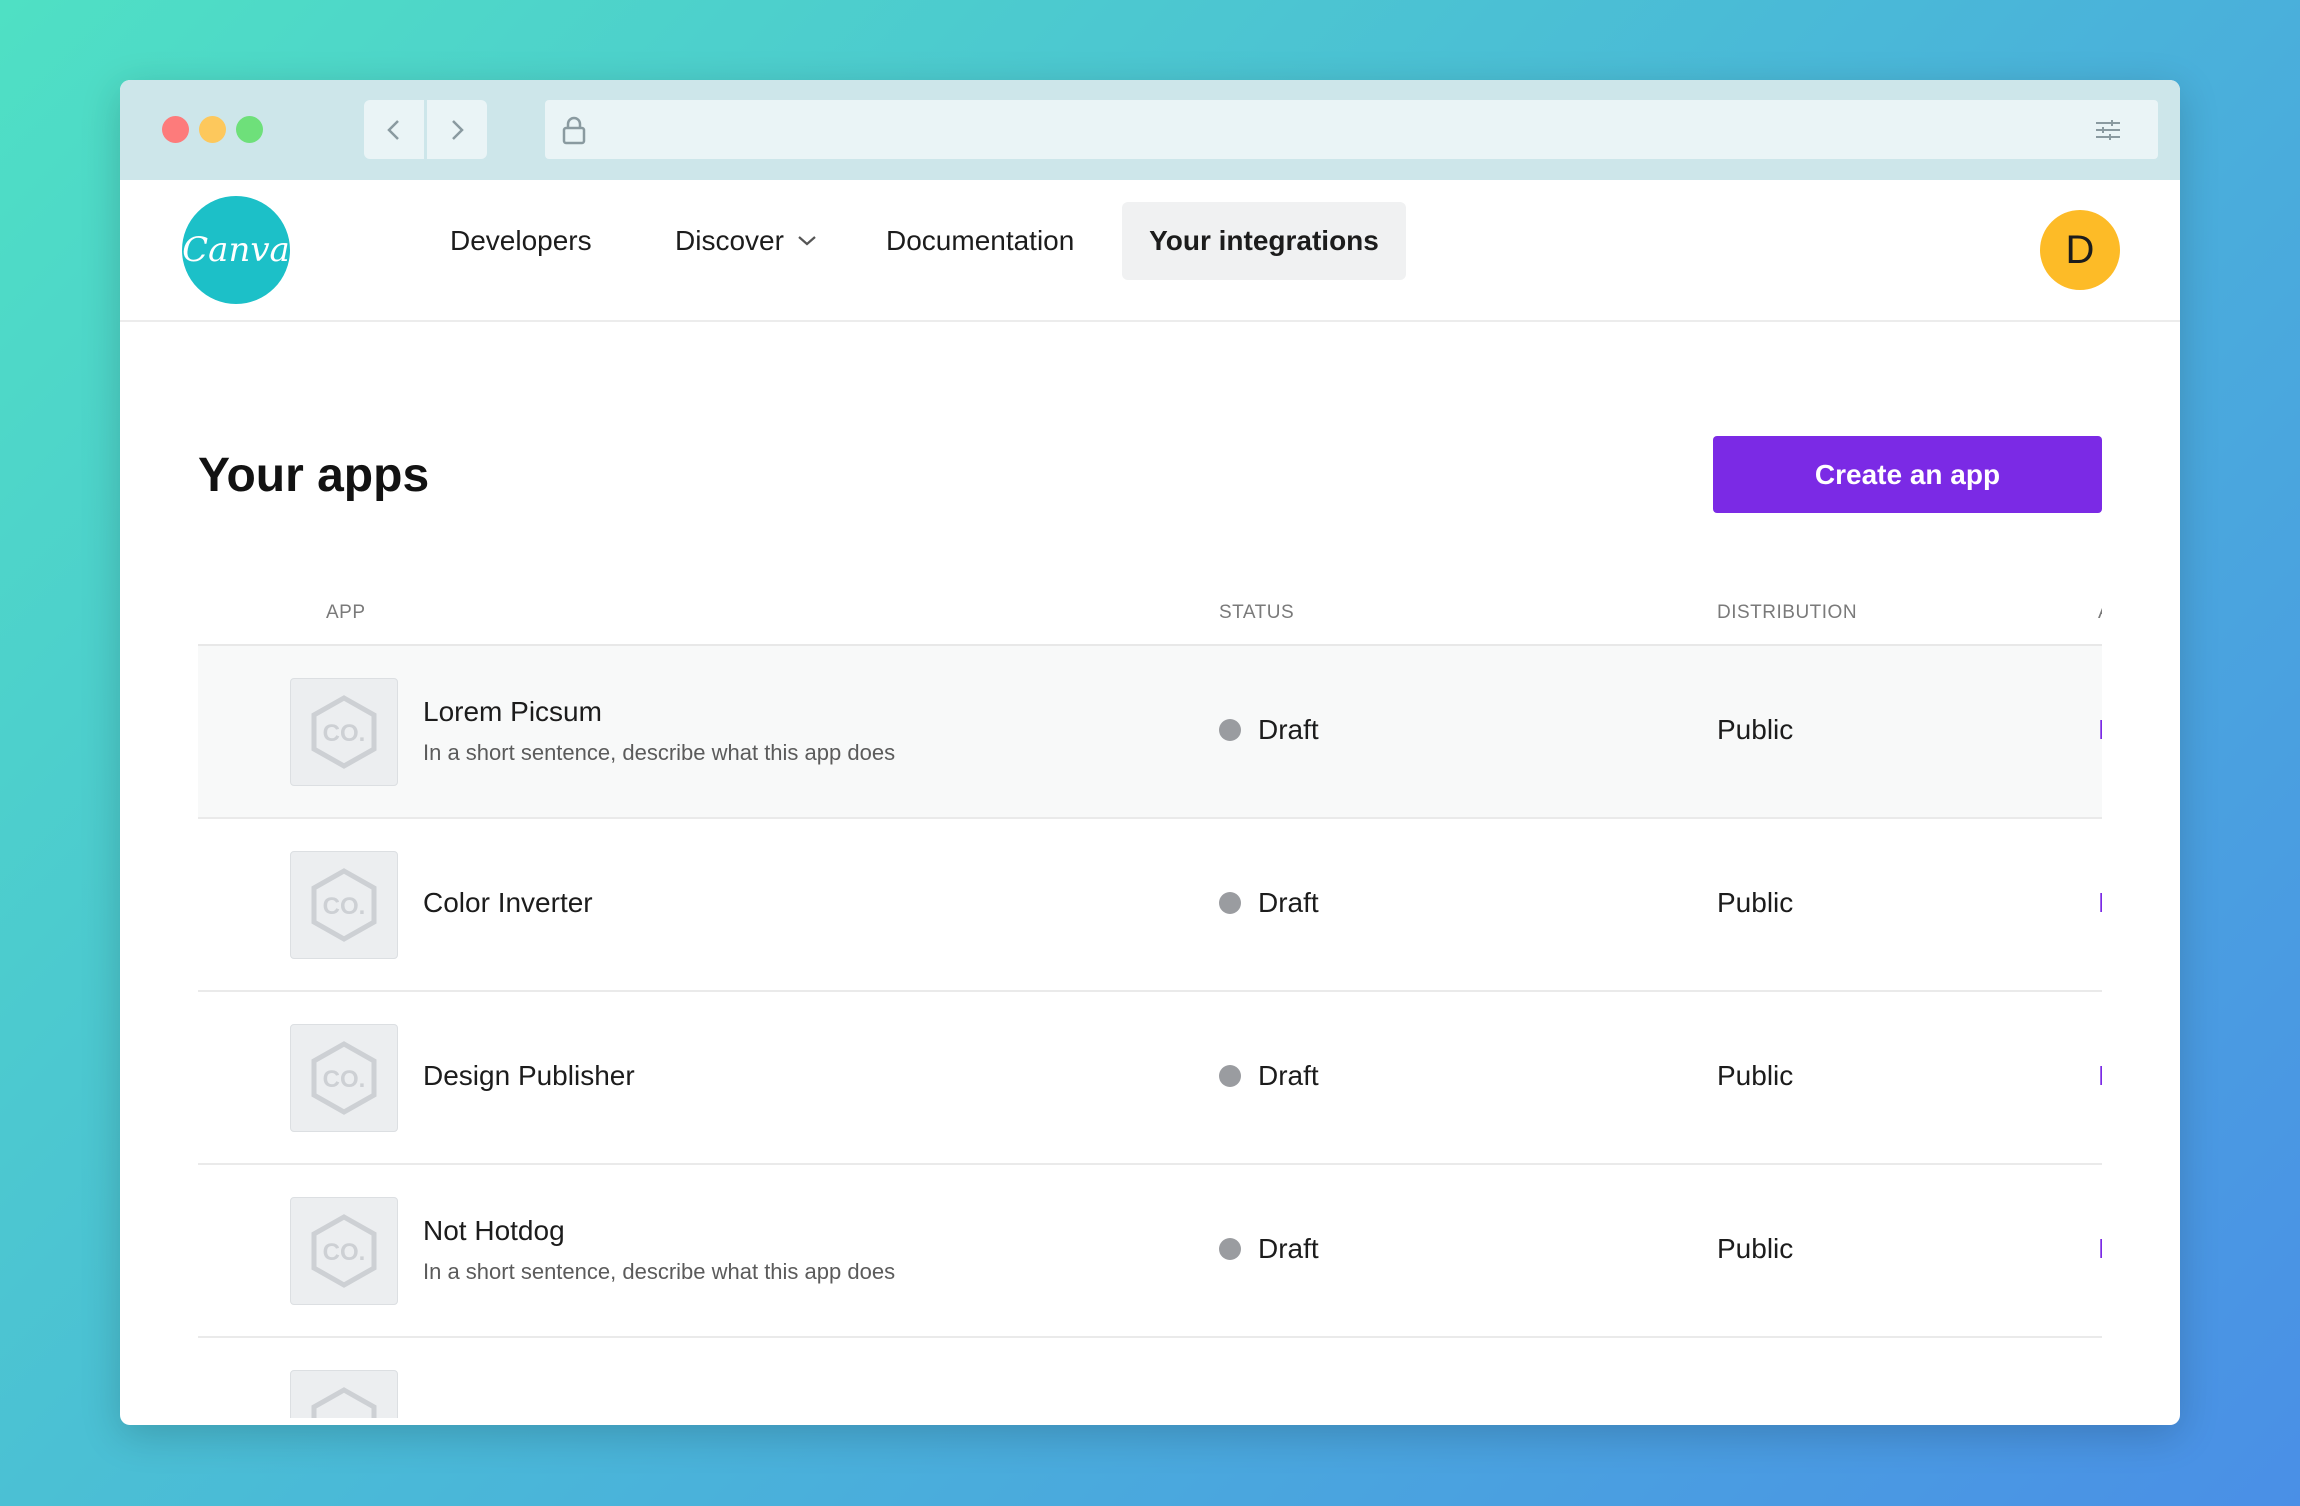  I want to click on nav-label: Developers, so click(521, 240).